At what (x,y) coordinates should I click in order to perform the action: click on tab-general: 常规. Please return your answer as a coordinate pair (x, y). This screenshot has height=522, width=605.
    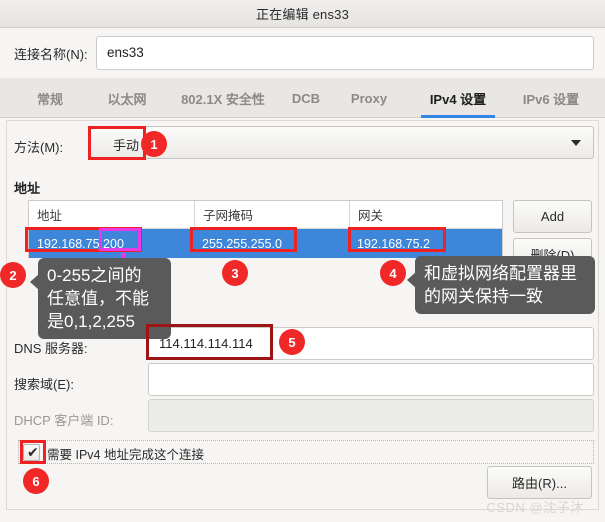
    Looking at the image, I should click on (50, 98).